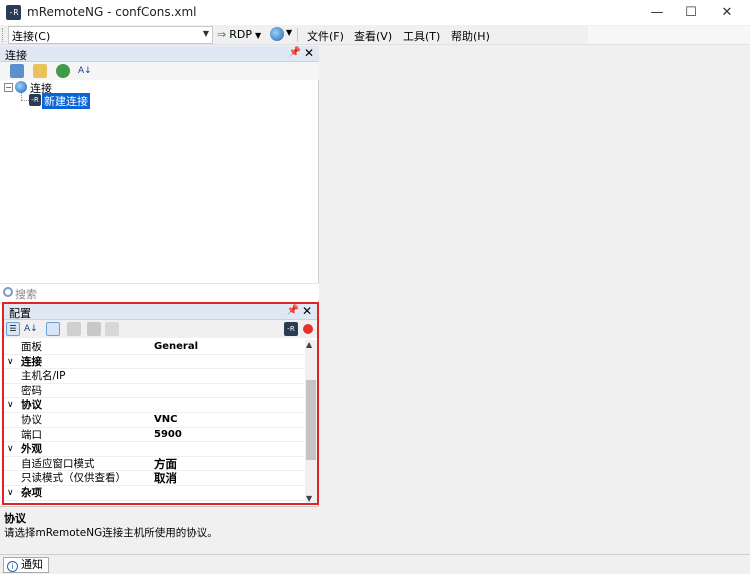 This screenshot has height=574, width=750. Describe the element at coordinates (31, 329) in the screenshot. I see `sort-alphabetical-icon: A↓` at that location.